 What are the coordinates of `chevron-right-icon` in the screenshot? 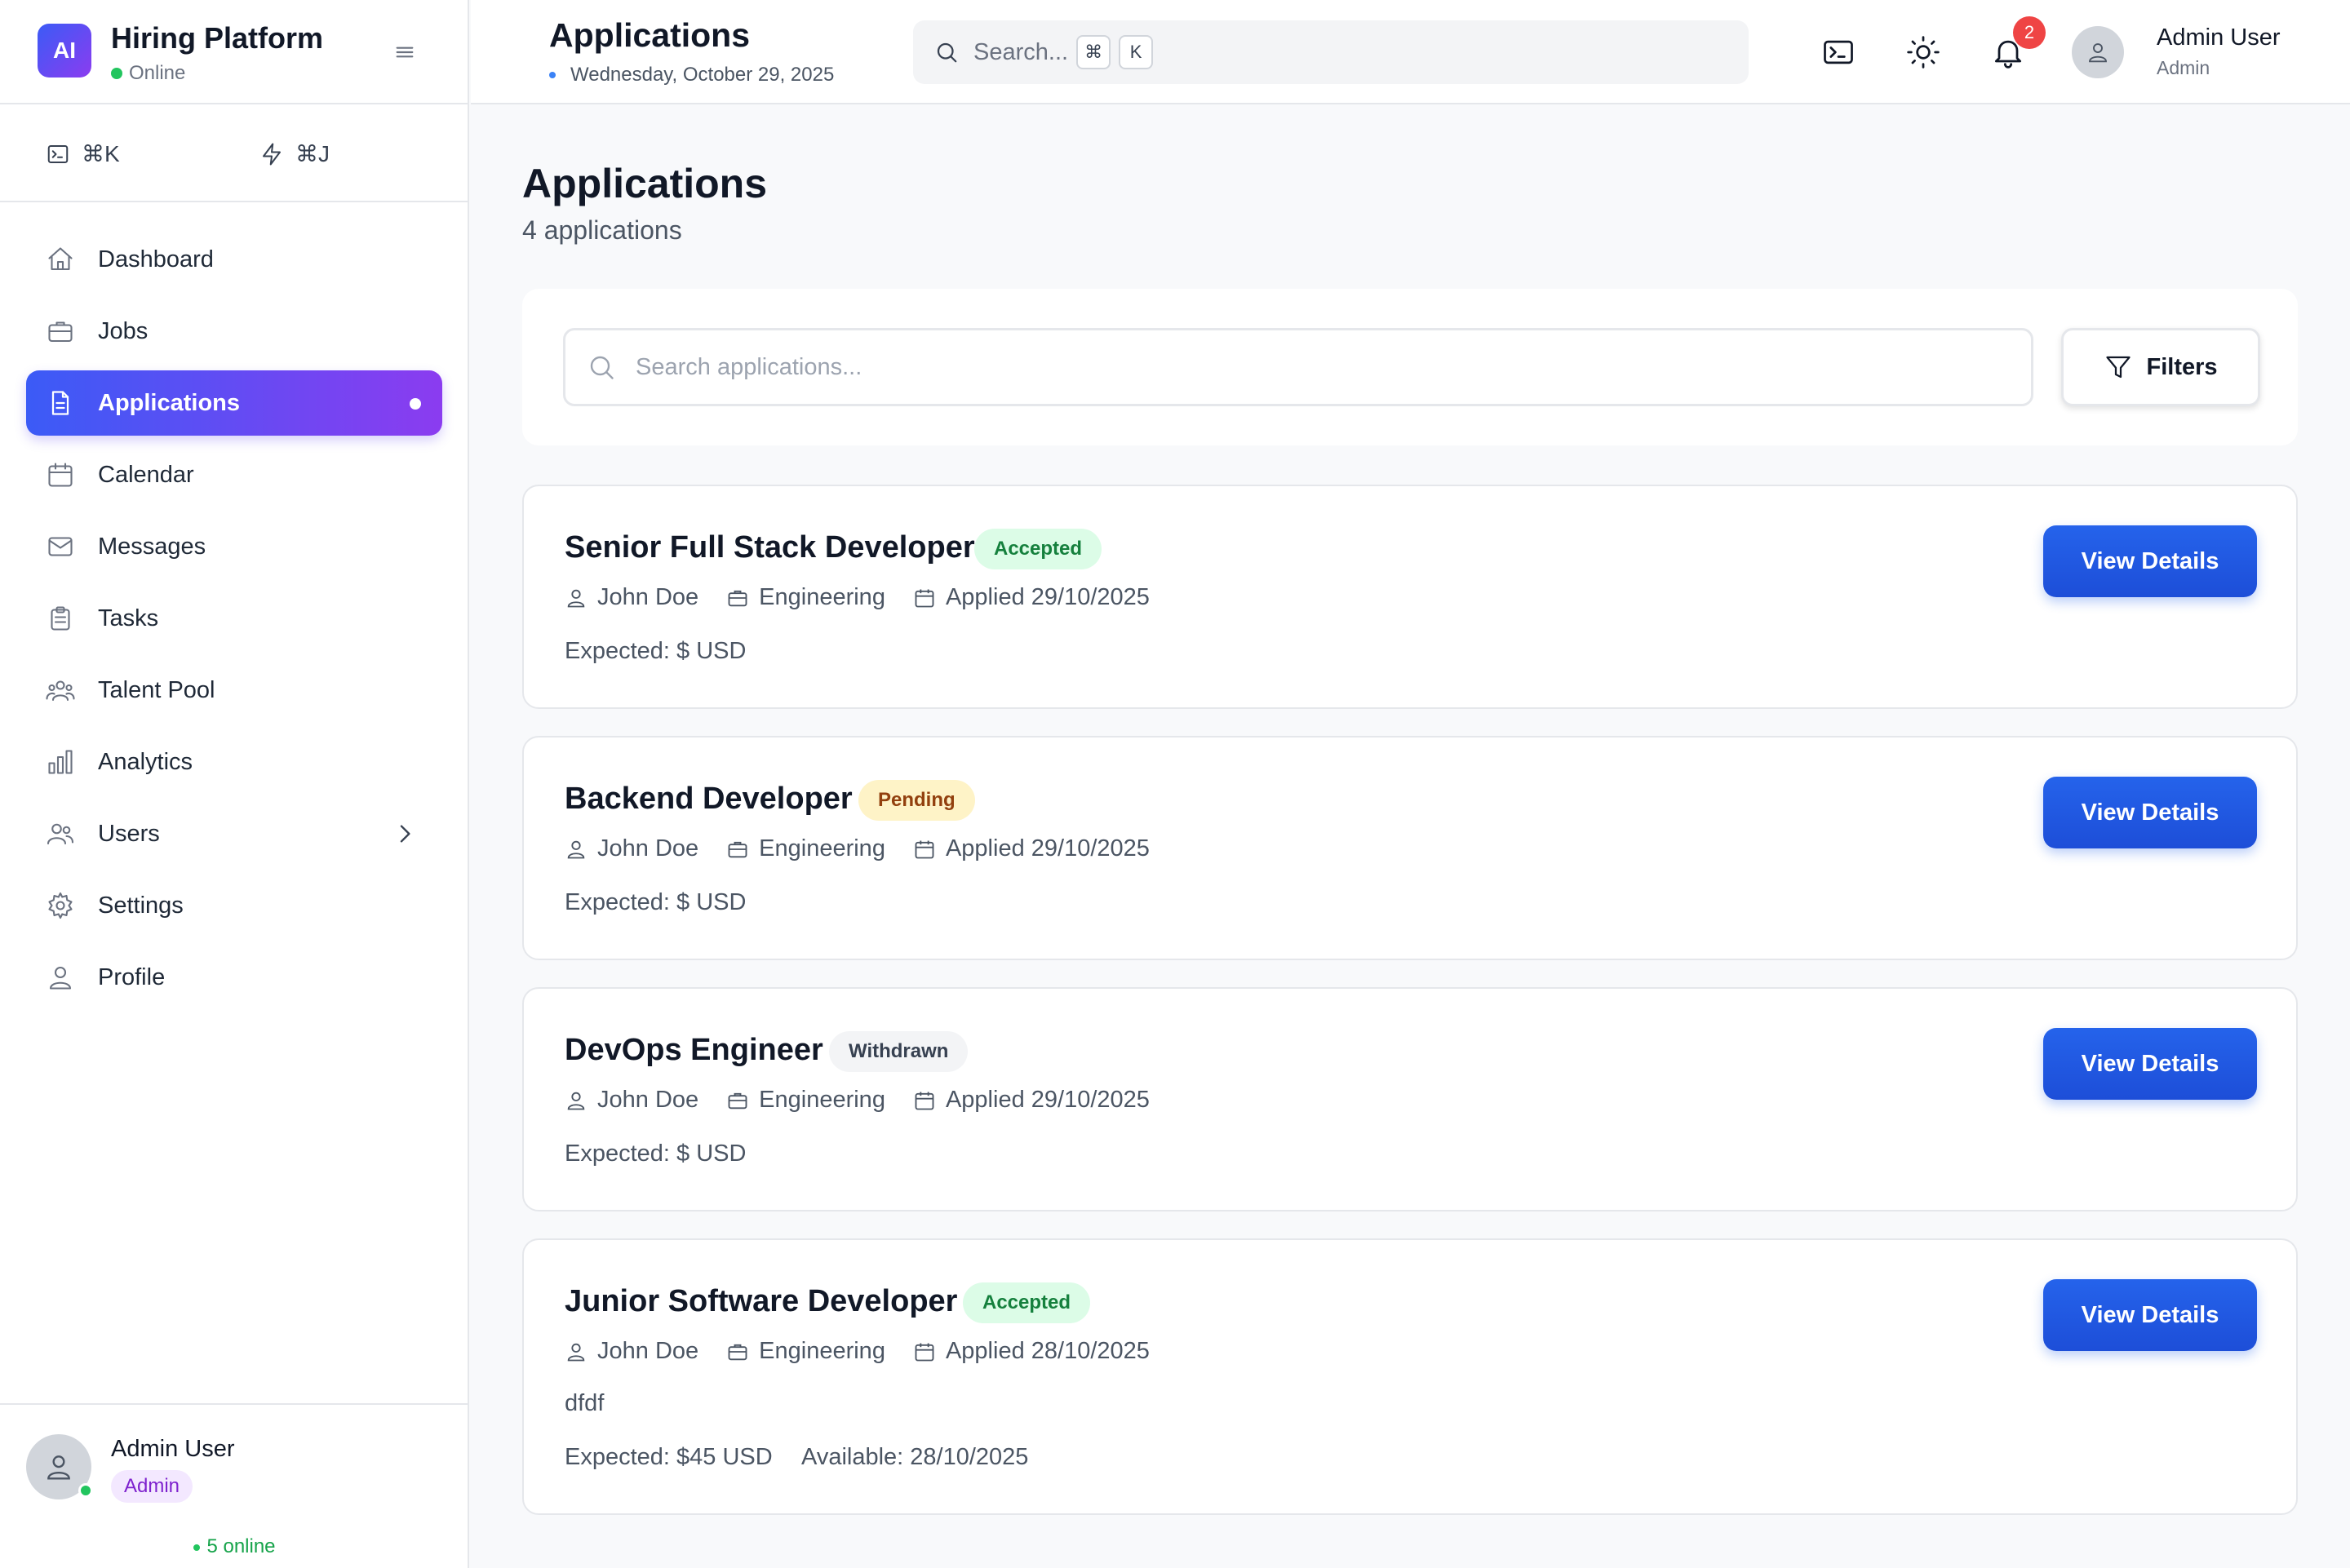 It's located at (405, 834).